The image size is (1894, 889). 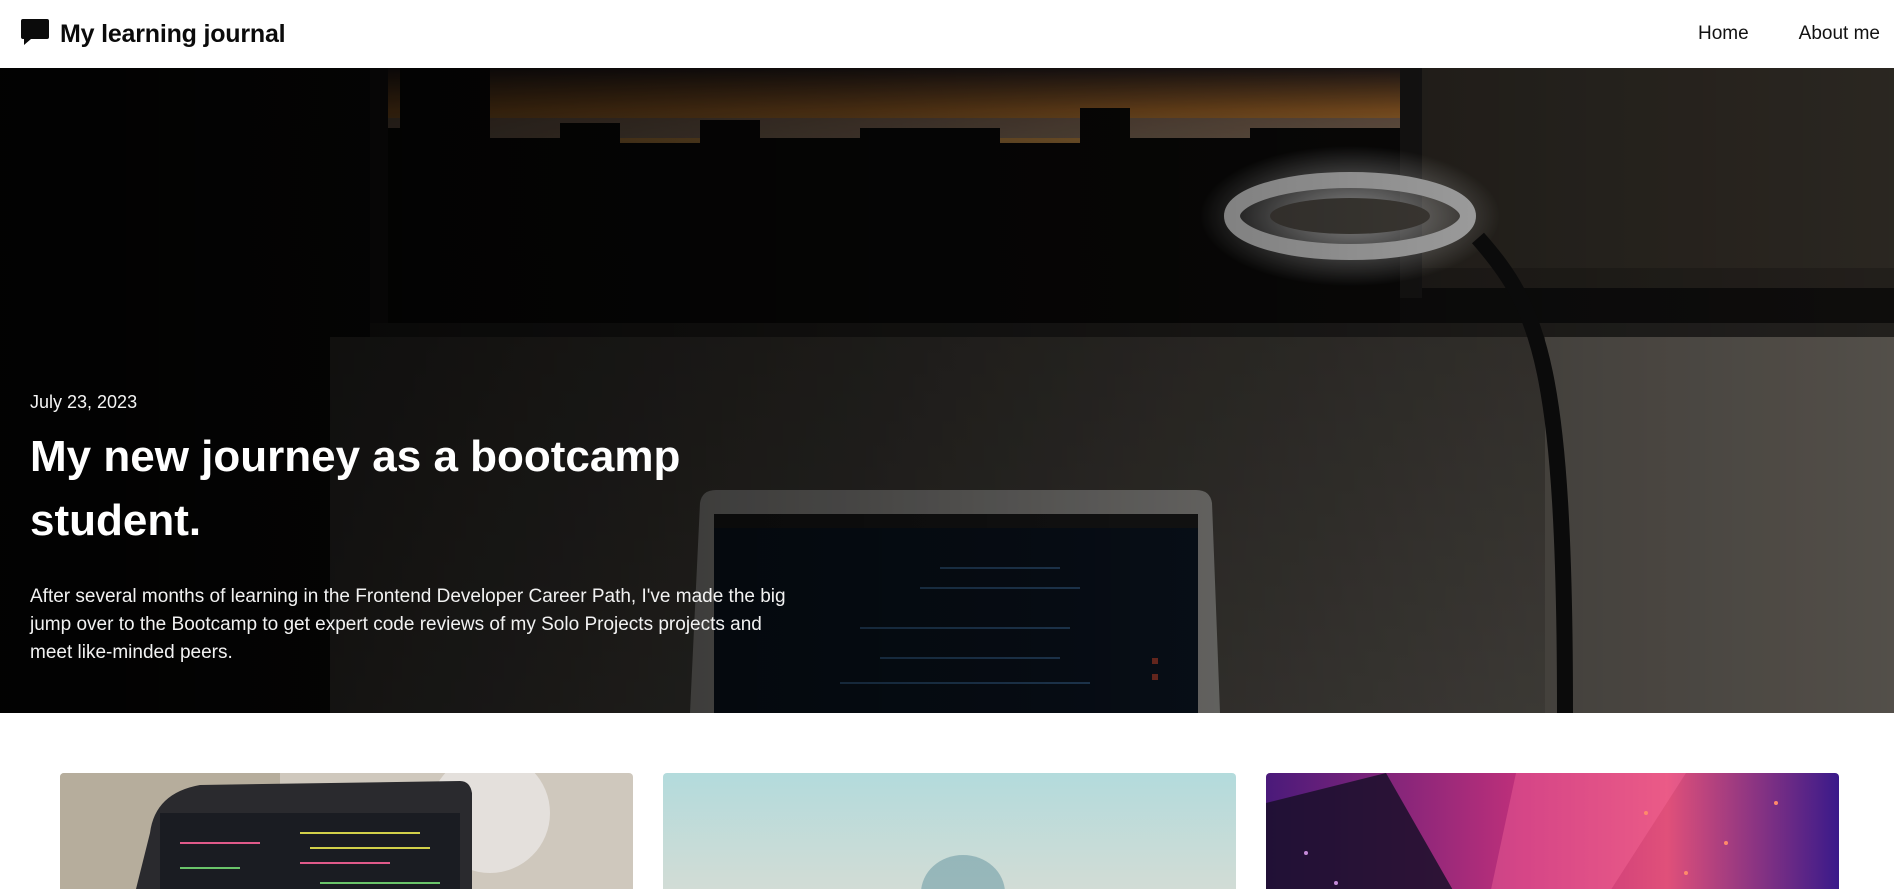 What do you see at coordinates (84, 402) in the screenshot?
I see `post-date: July 23, 2023` at bounding box center [84, 402].